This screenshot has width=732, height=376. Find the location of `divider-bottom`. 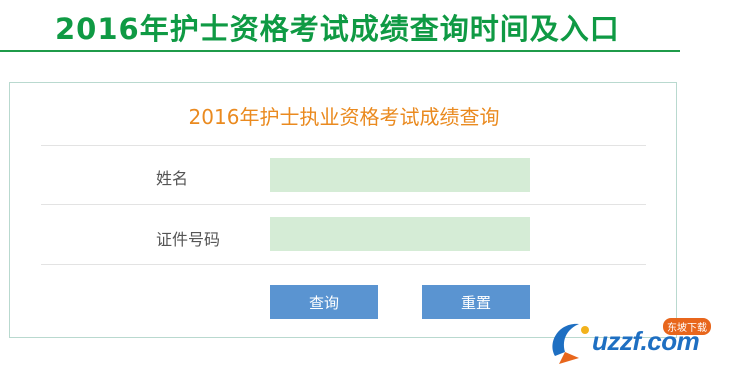

divider-bottom is located at coordinates (343, 264).